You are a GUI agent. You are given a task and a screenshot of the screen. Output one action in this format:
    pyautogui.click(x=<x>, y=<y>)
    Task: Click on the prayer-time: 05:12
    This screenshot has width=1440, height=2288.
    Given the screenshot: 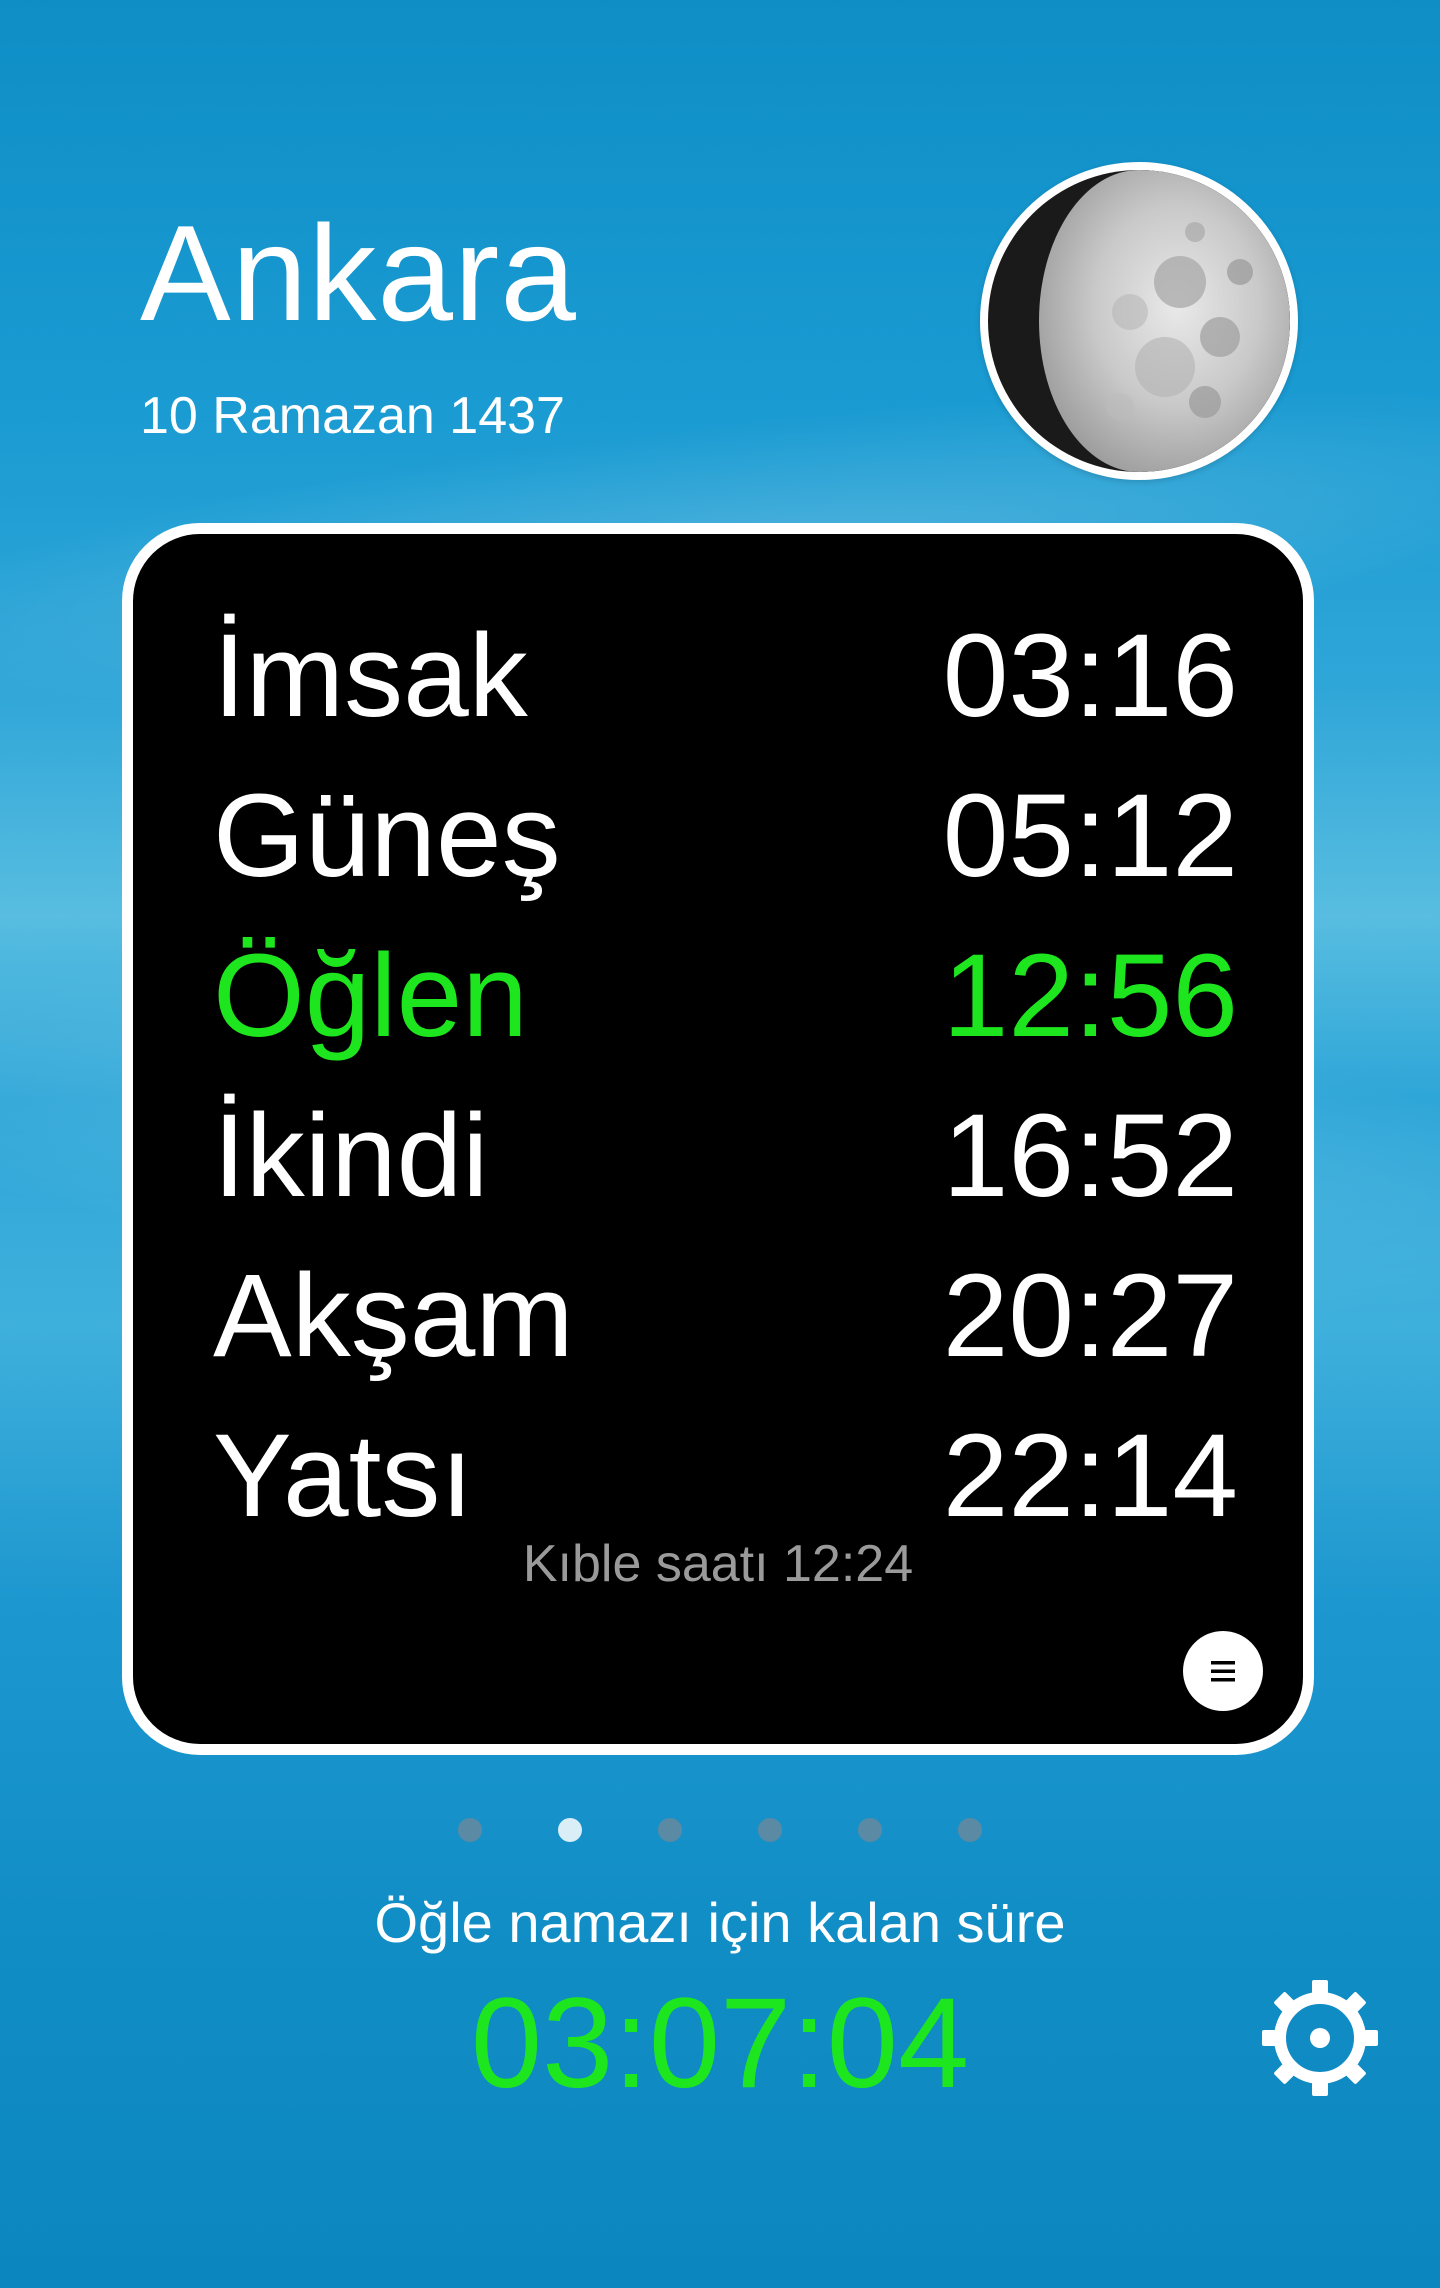 What is the action you would take?
    pyautogui.click(x=1090, y=836)
    